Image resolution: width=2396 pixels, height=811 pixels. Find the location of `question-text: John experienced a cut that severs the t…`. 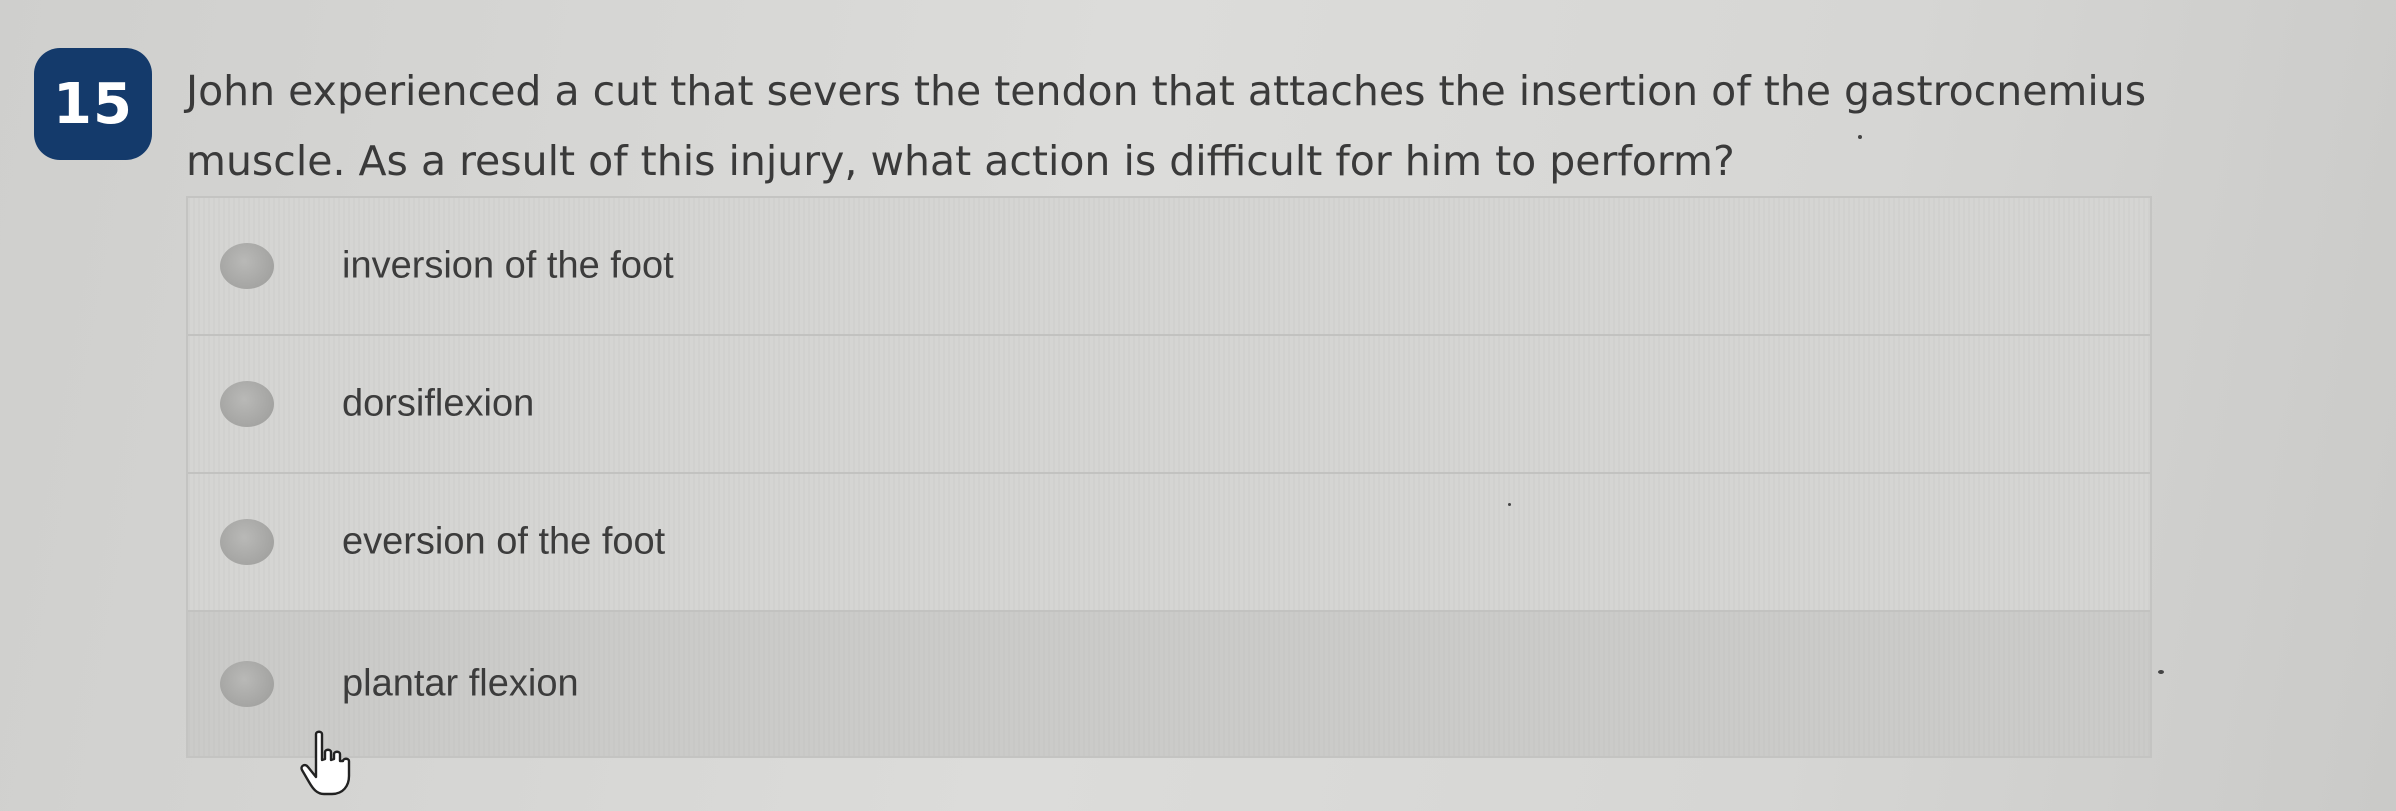

question-text: John experienced a cut that severs the t… is located at coordinates (1166, 126).